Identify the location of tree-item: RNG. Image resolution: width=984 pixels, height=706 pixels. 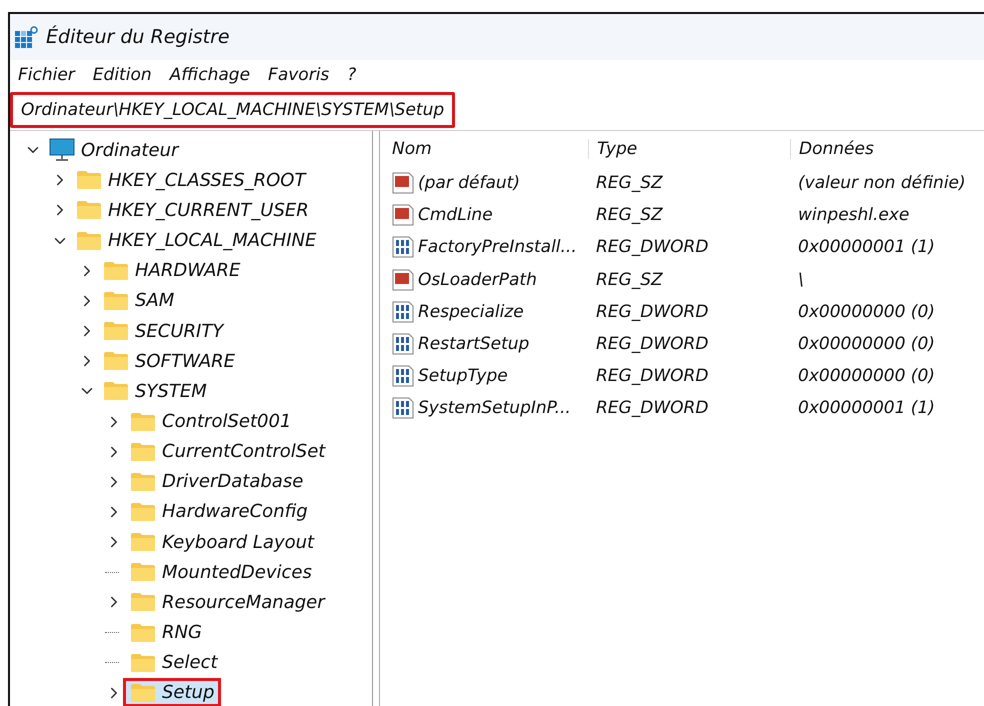
(166, 633).